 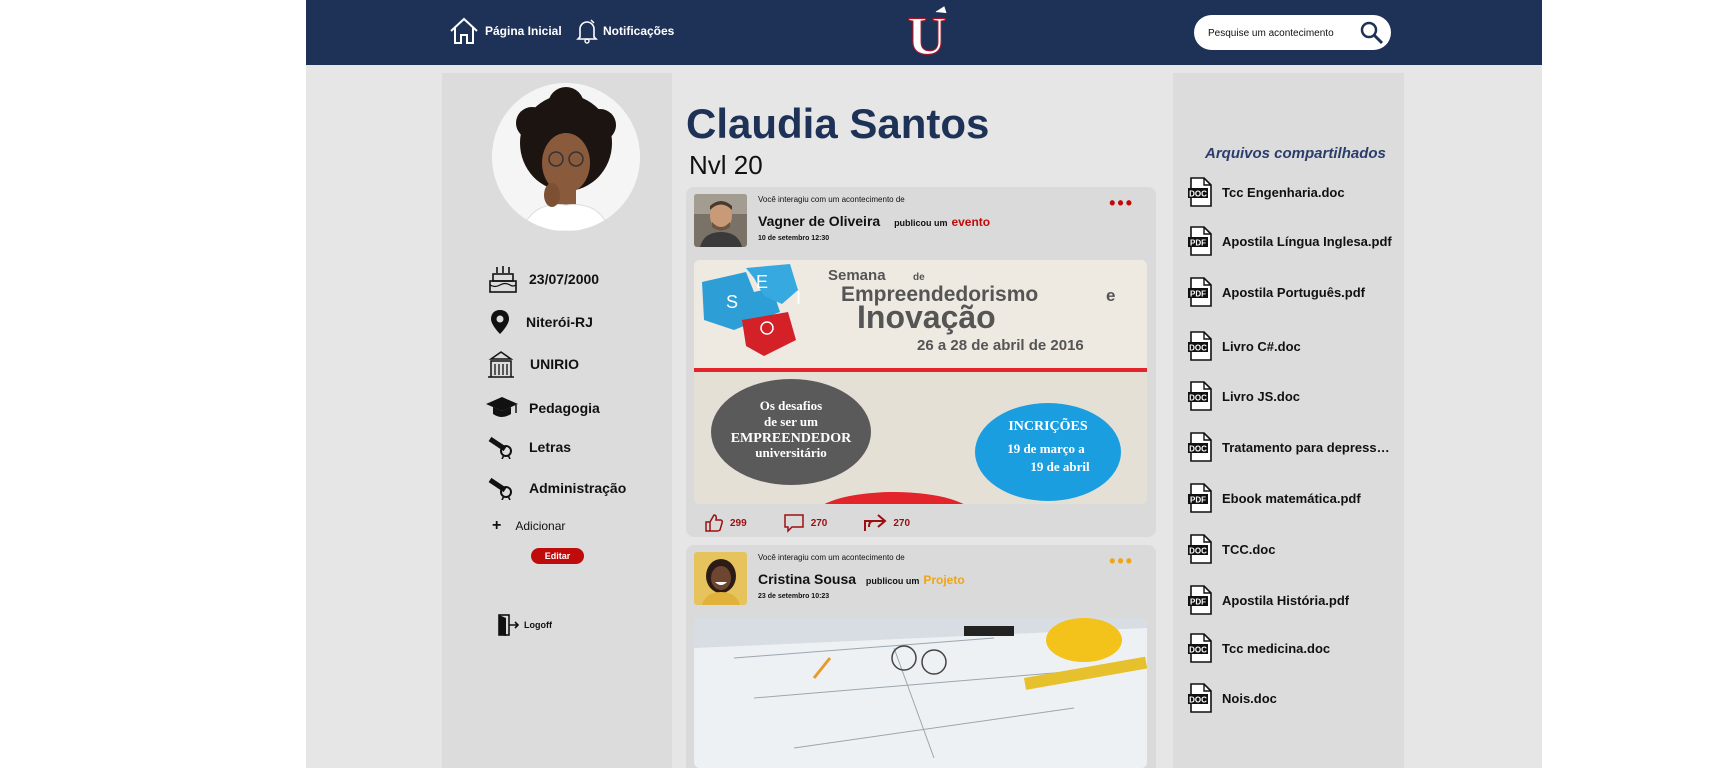 I want to click on edit-profile-button: Editar, so click(x=557, y=556).